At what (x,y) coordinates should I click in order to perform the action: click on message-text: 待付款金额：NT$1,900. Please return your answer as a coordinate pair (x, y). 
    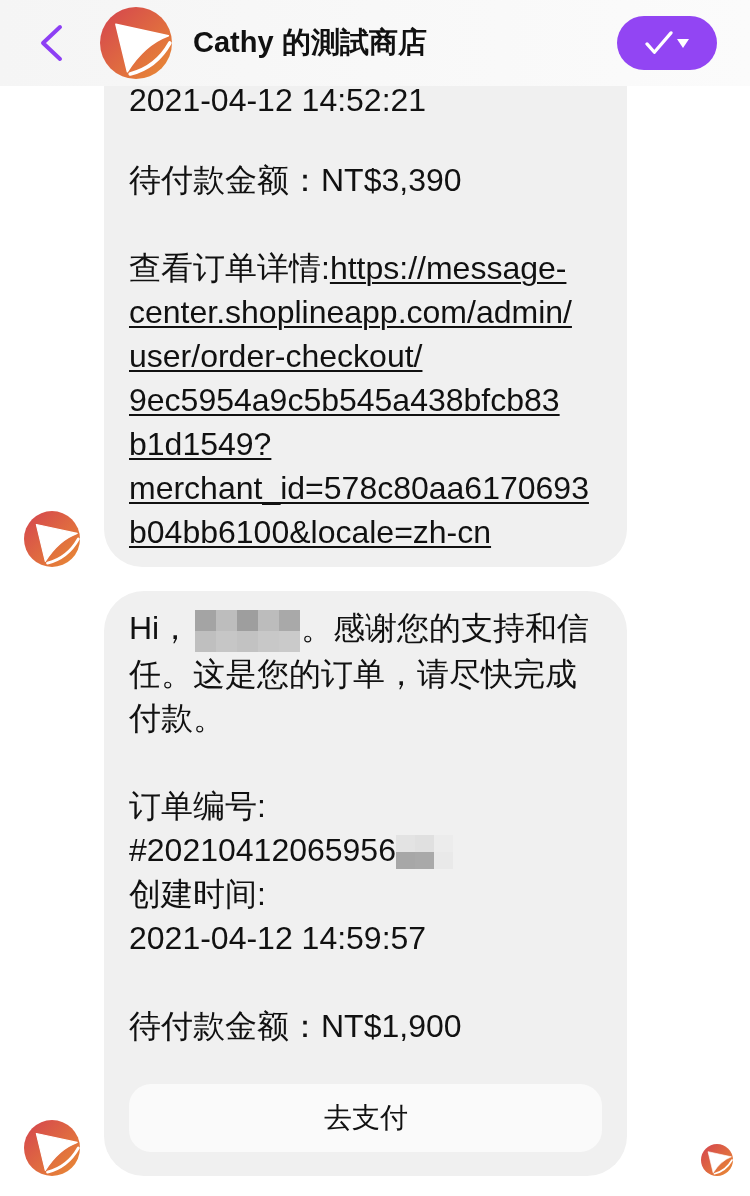
    Looking at the image, I should click on (296, 1026).